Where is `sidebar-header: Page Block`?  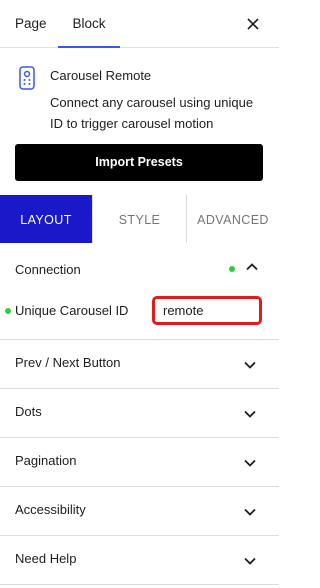
sidebar-header: Page Block is located at coordinates (139, 24).